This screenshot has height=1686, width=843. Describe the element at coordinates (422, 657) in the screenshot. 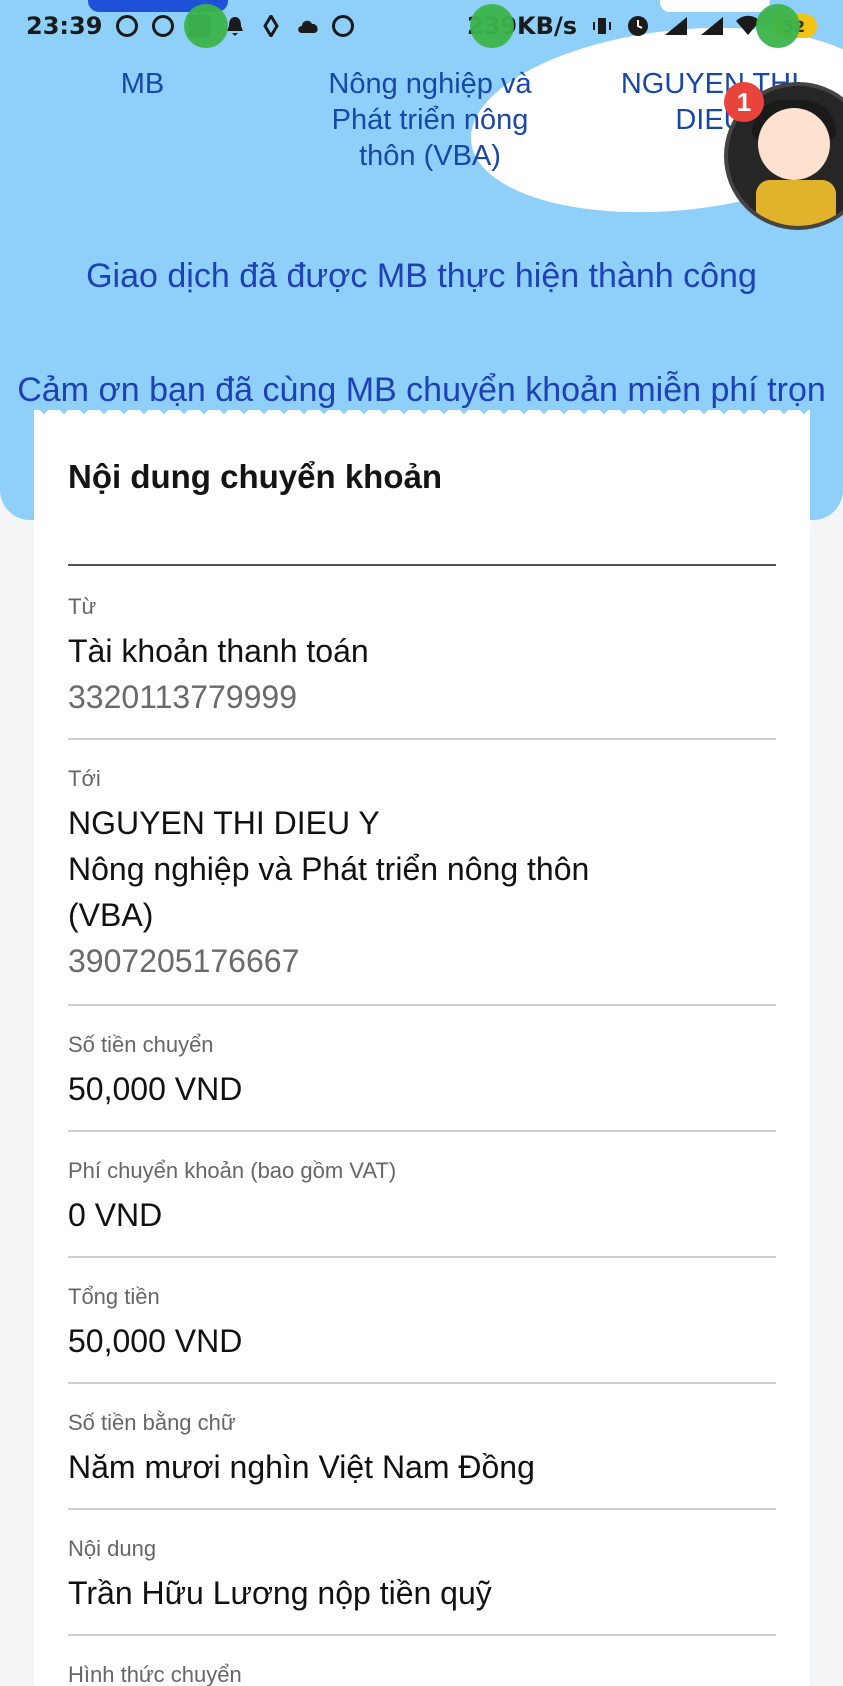

I see `from-section: Từ Tài khoản thanh toán 3320113779999` at that location.